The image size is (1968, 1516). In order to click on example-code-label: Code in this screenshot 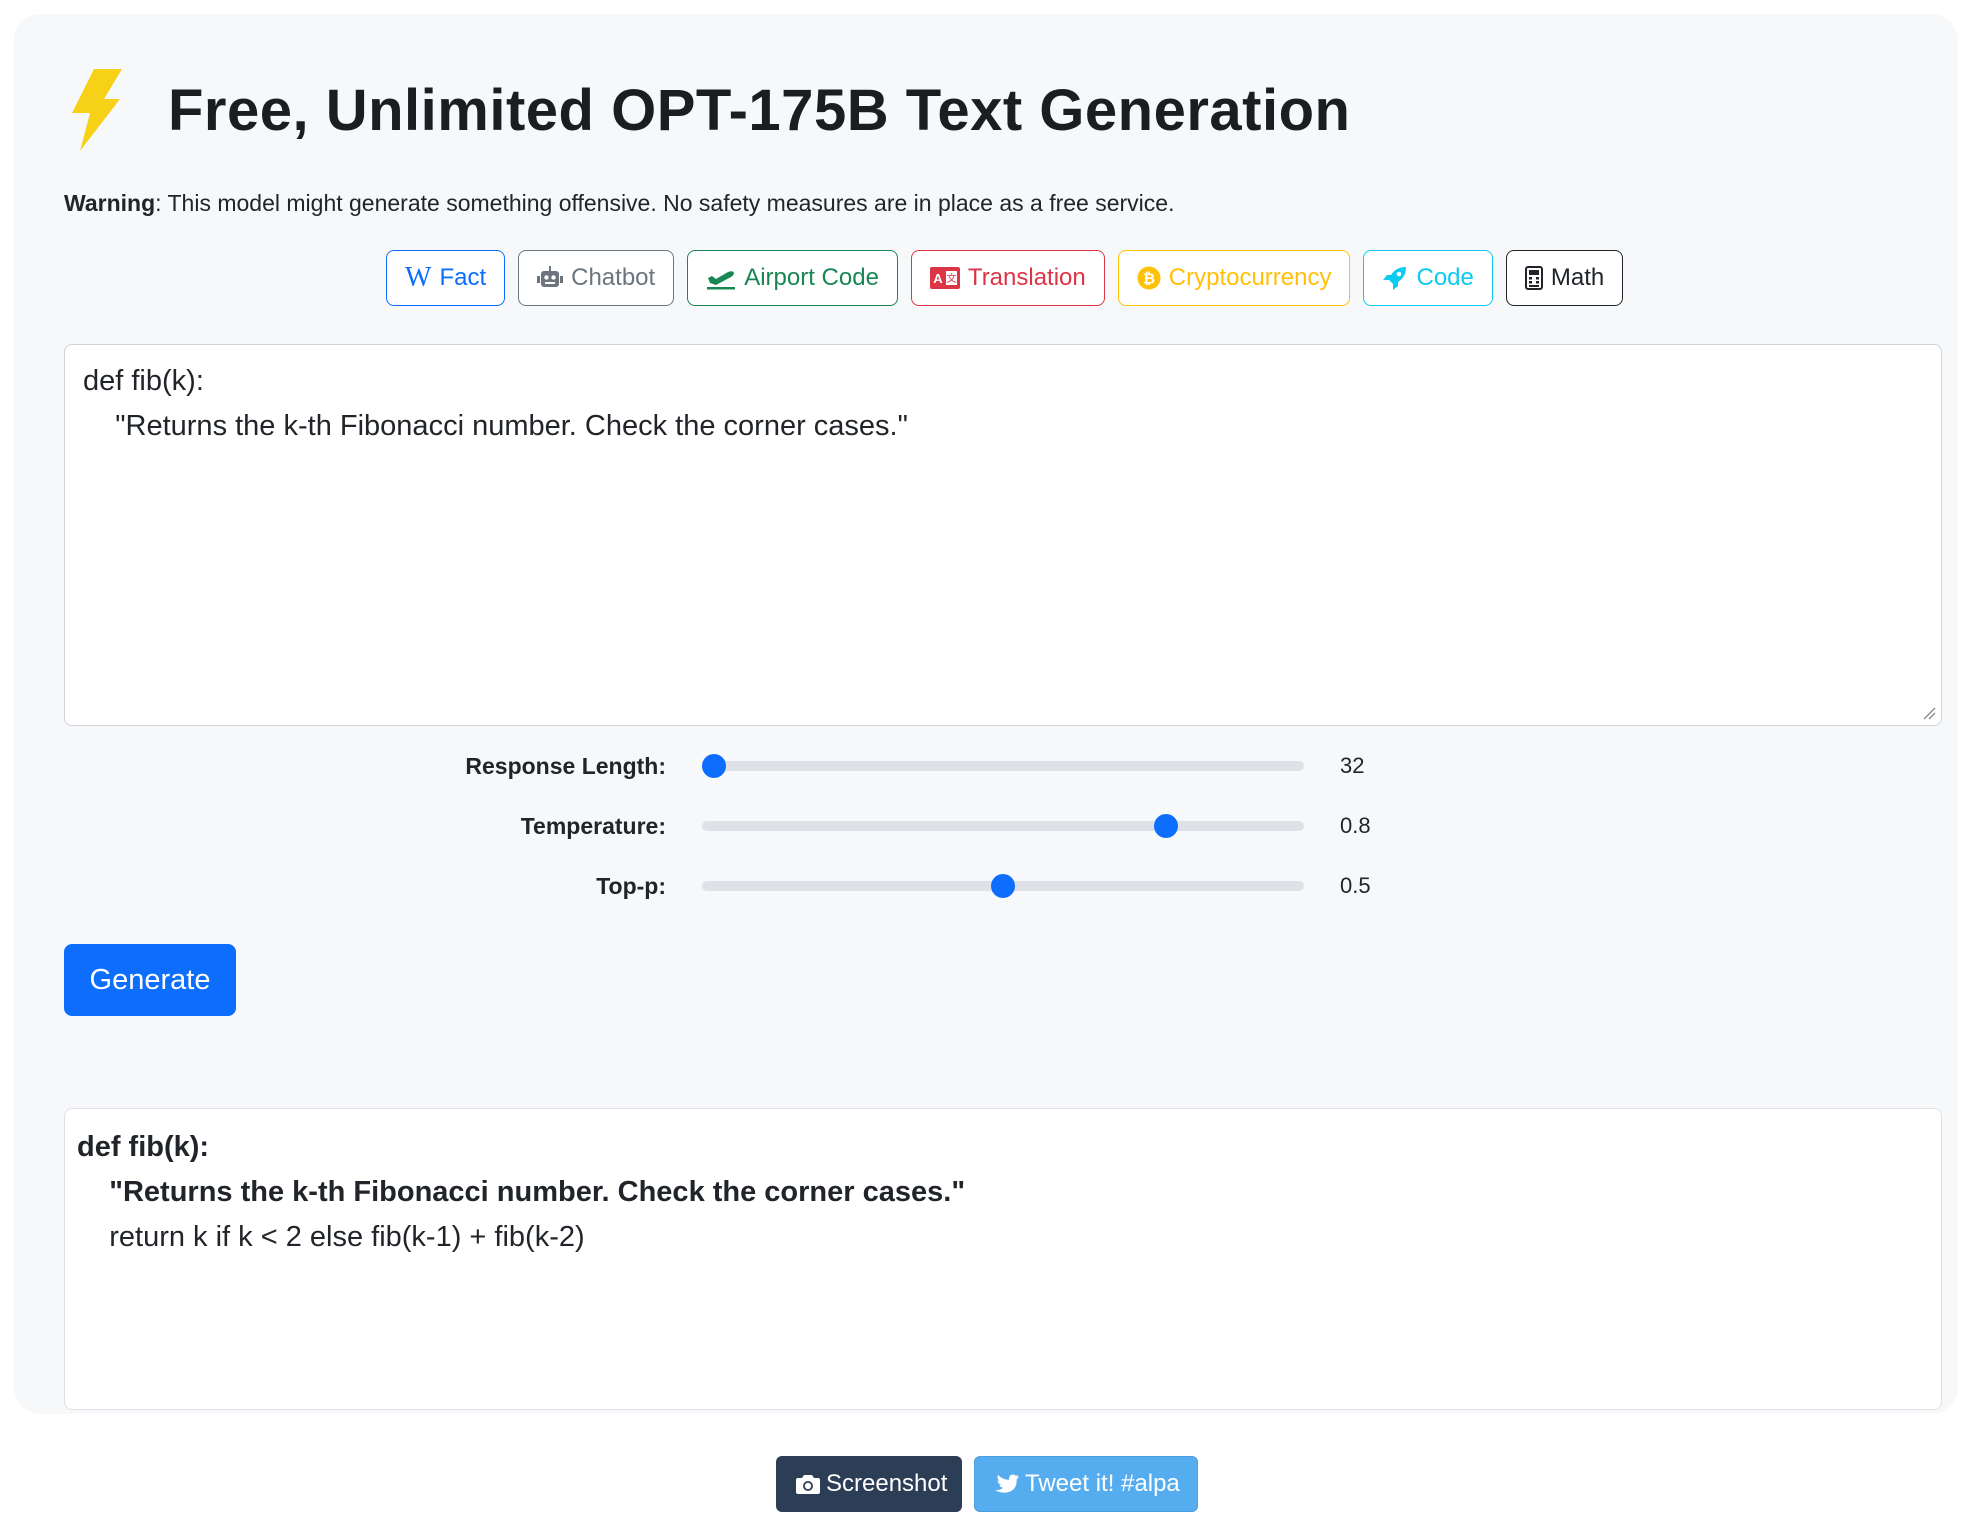, I will do `click(1445, 277)`.